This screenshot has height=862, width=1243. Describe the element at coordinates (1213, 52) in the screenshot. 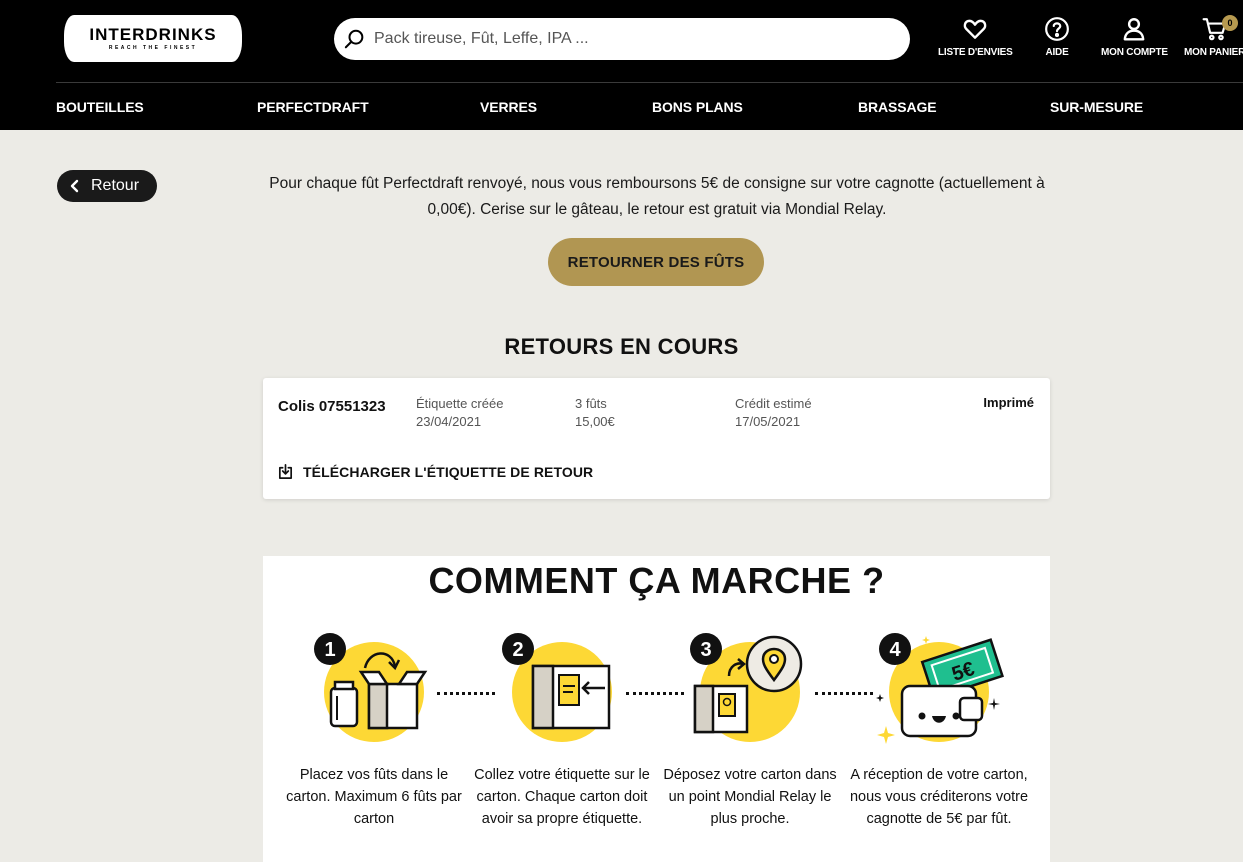

I see `cart-label: MON PANIER` at that location.